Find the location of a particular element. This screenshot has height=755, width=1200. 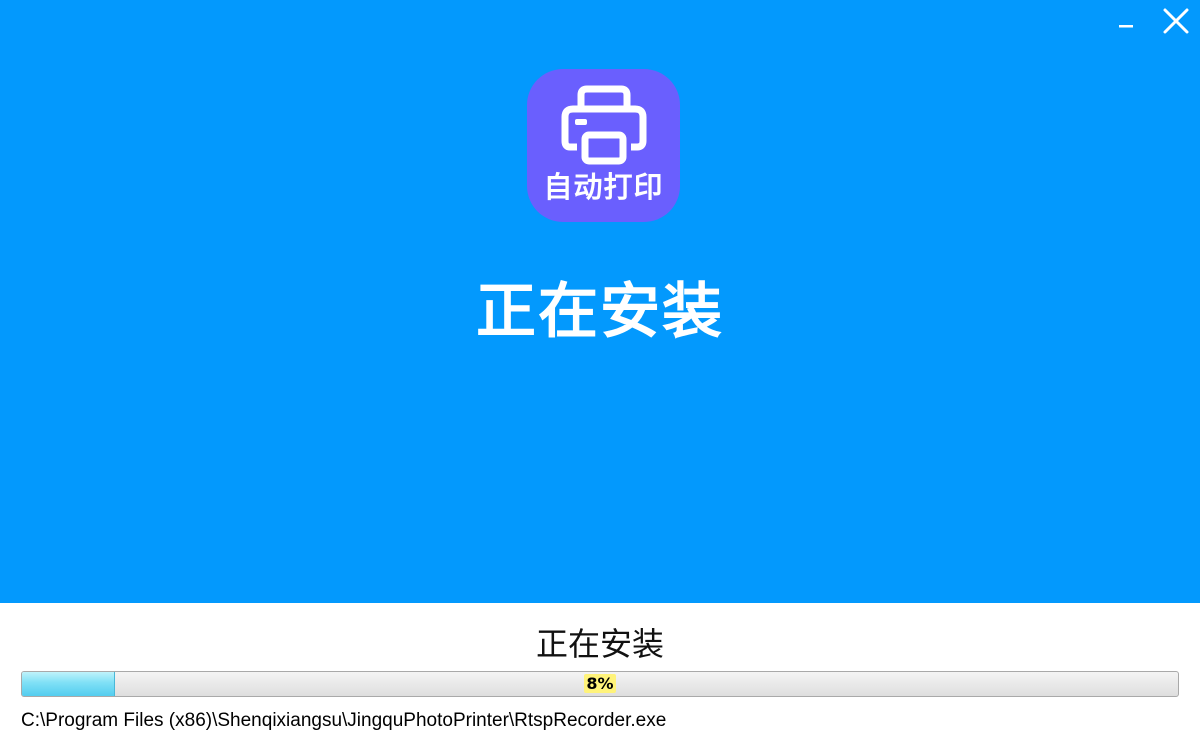

minimize-button is located at coordinates (1126, 22).